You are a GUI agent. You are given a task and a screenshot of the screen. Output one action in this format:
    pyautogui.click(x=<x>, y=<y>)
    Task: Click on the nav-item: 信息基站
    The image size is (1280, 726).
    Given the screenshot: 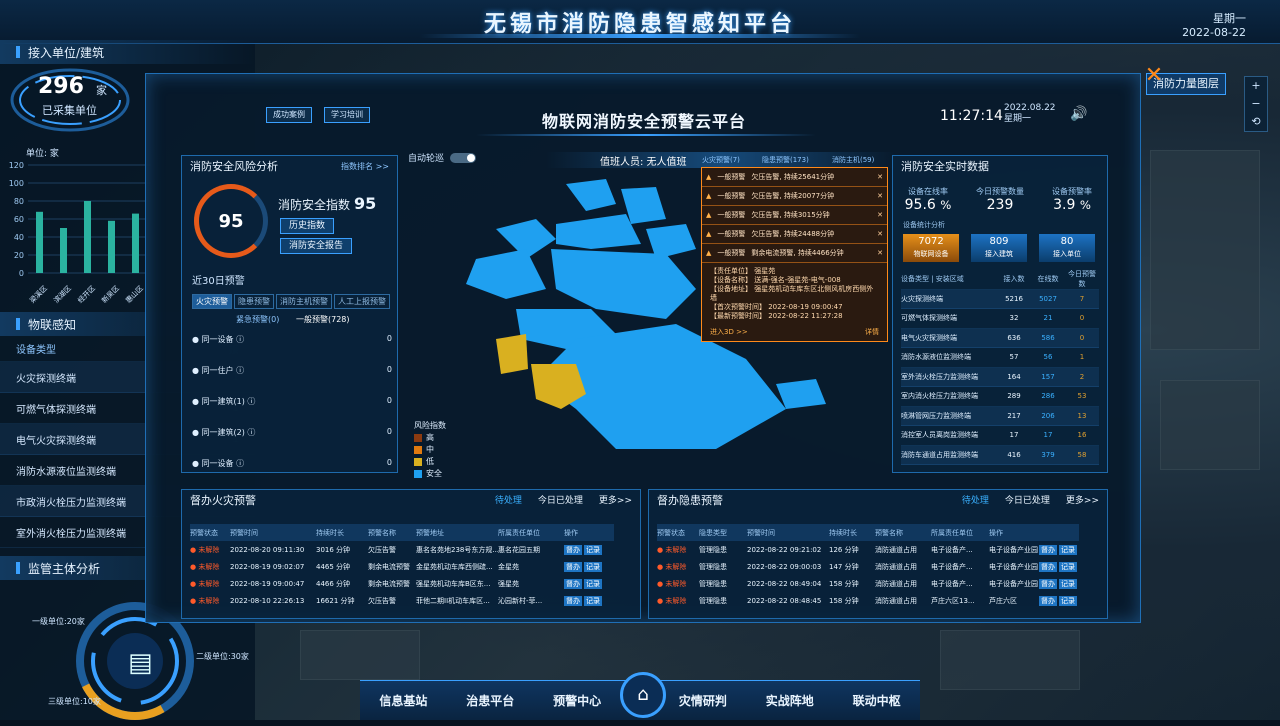 What is the action you would take?
    pyautogui.click(x=403, y=700)
    